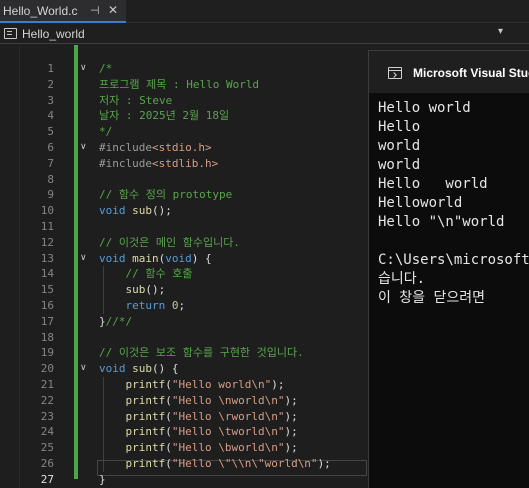 The width and height of the screenshot is (529, 488). Describe the element at coordinates (10, 33) in the screenshot. I see `project-icon` at that location.